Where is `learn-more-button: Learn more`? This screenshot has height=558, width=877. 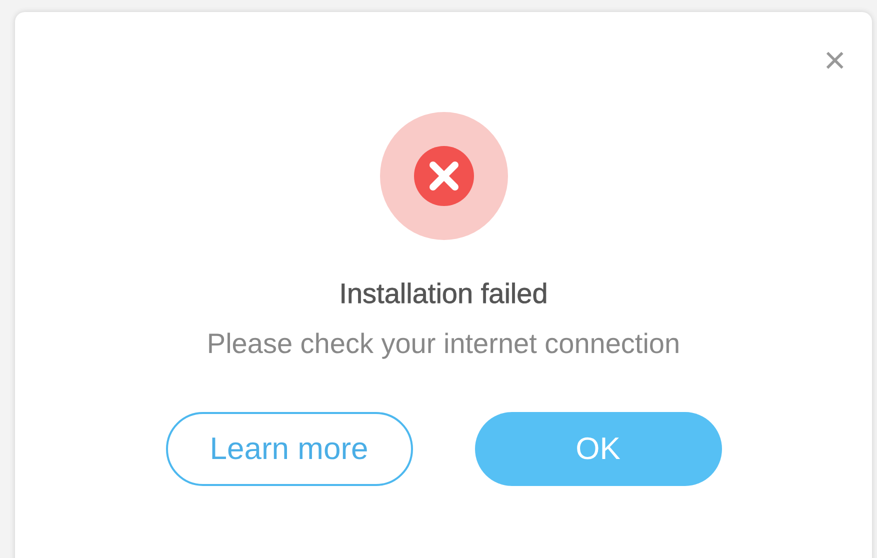 learn-more-button: Learn more is located at coordinates (289, 449).